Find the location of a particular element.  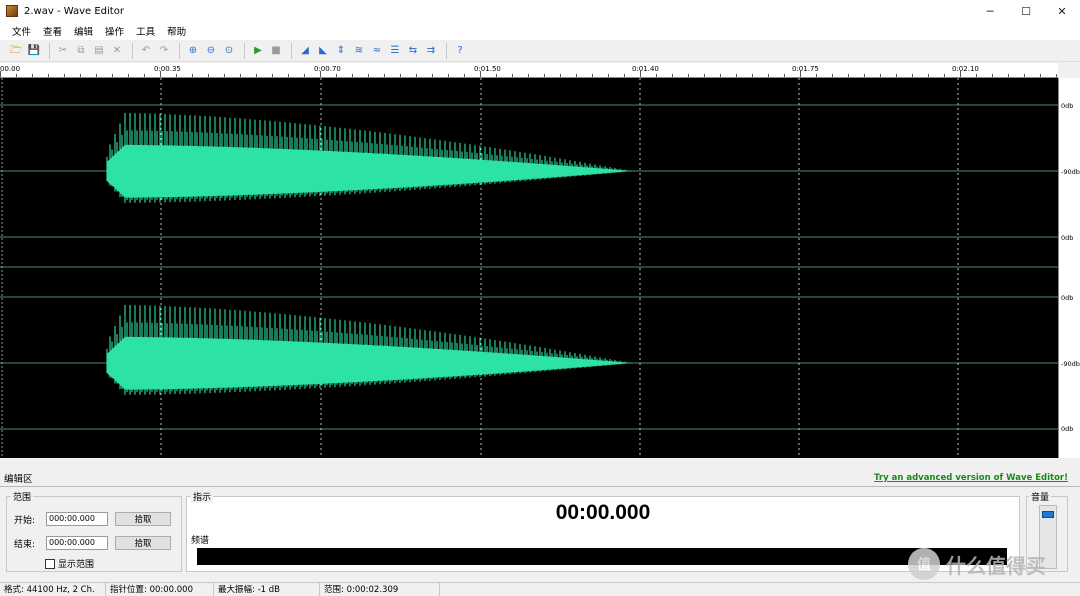

end-time-input: 000:00.000 is located at coordinates (77, 543).